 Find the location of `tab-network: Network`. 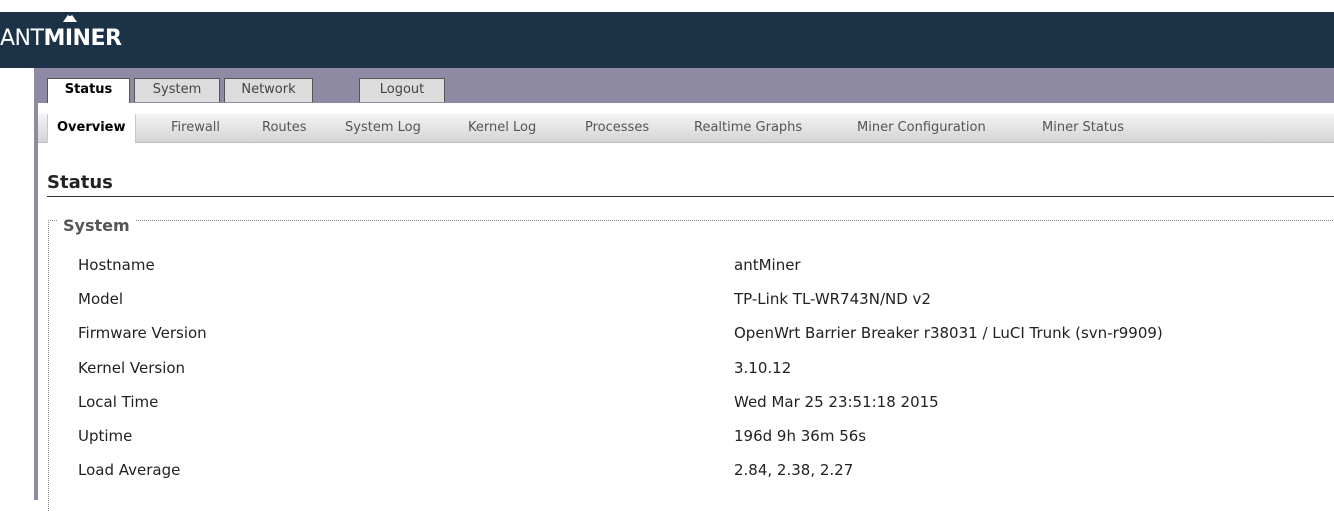

tab-network: Network is located at coordinates (268, 90).